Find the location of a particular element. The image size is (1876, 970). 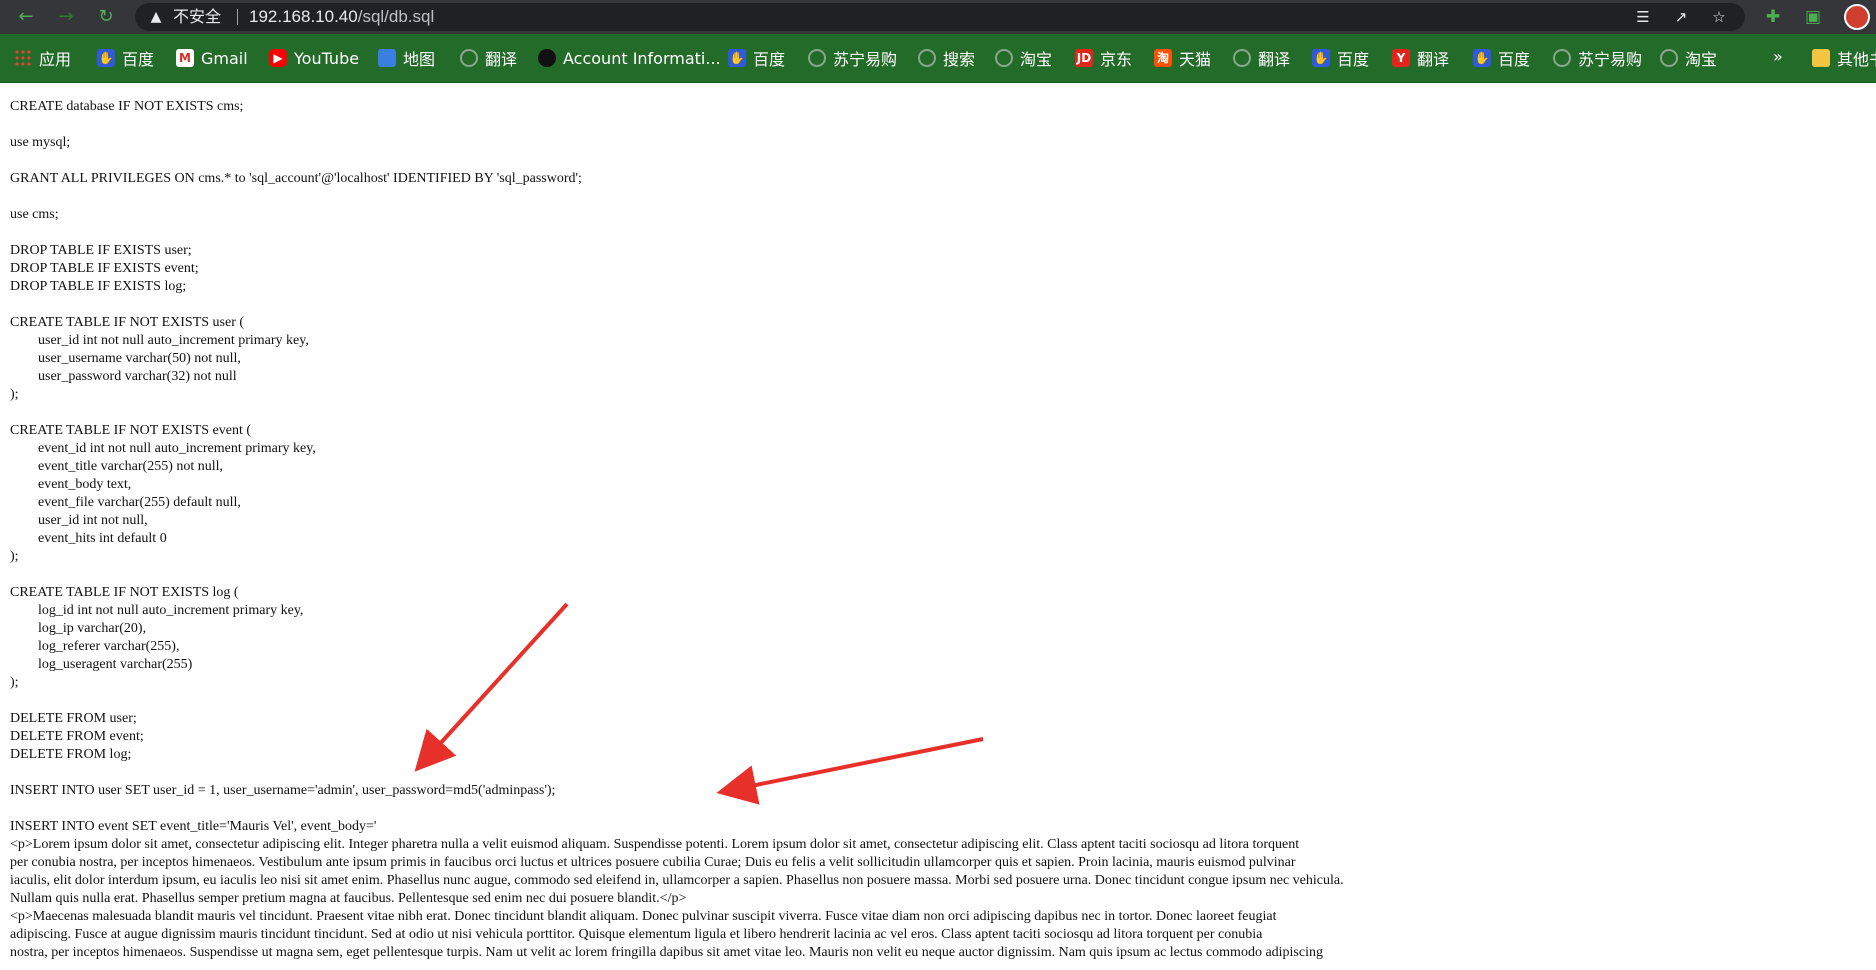

sql-line: use mysql; is located at coordinates (40, 142).